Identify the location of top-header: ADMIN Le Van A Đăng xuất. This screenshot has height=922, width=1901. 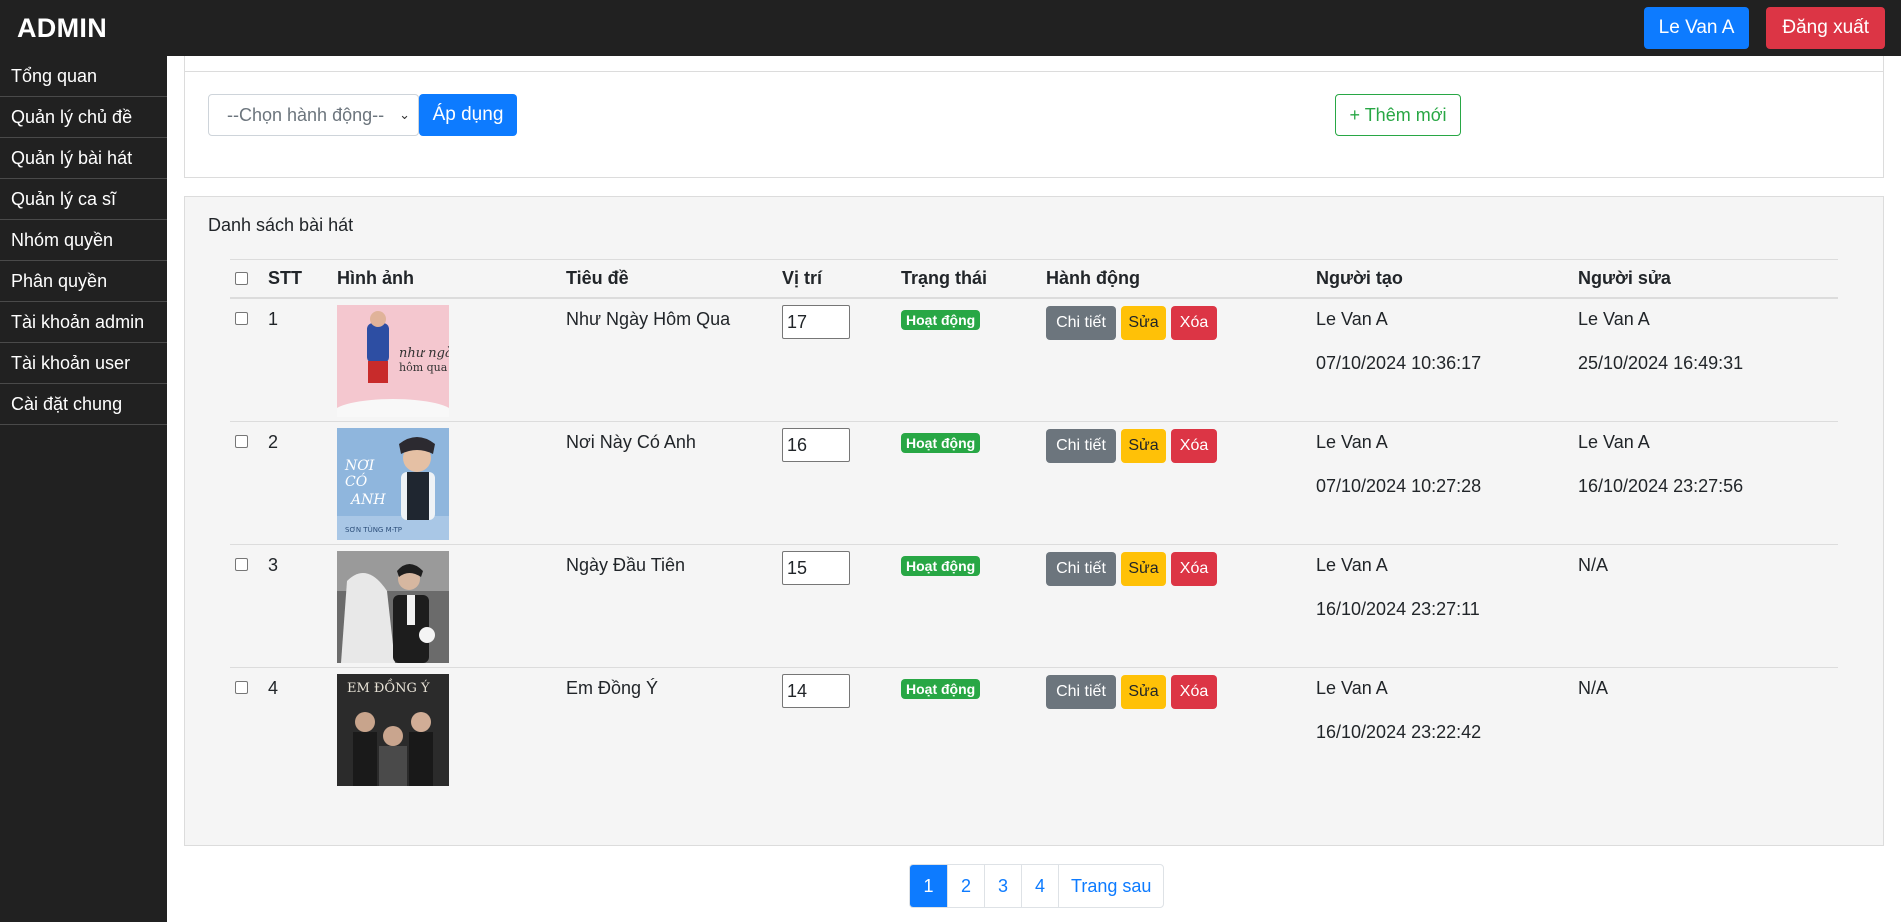
(950, 28).